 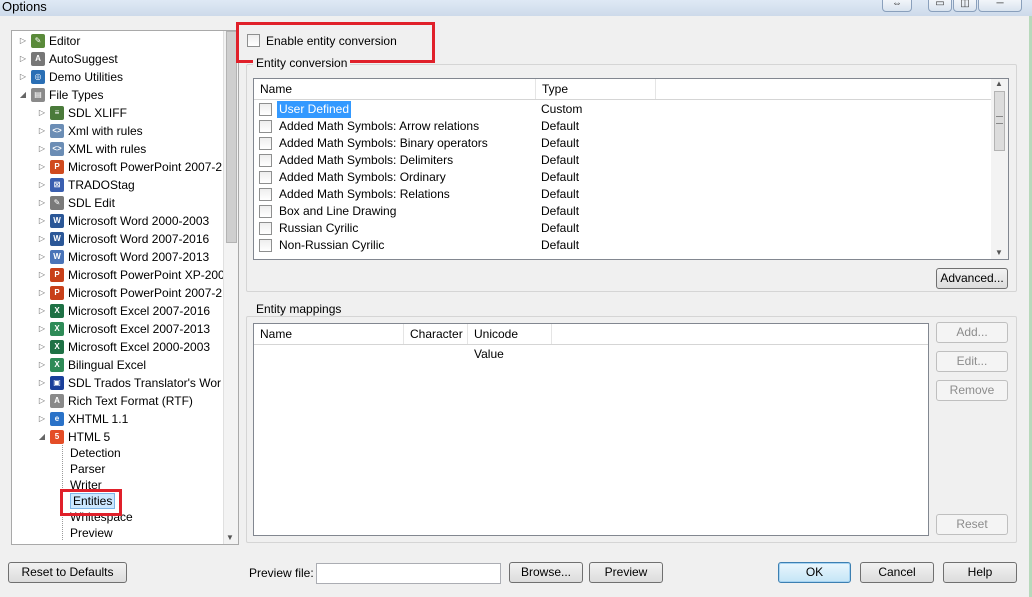 I want to click on column-character: Character, so click(x=436, y=334).